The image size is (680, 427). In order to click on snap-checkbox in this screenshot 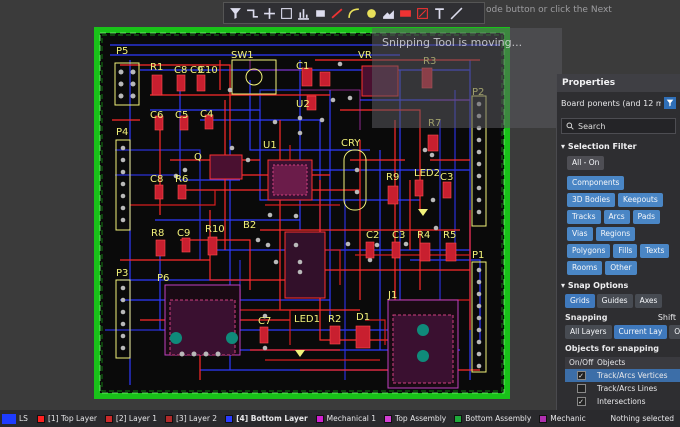, I will do `click(581, 388)`.